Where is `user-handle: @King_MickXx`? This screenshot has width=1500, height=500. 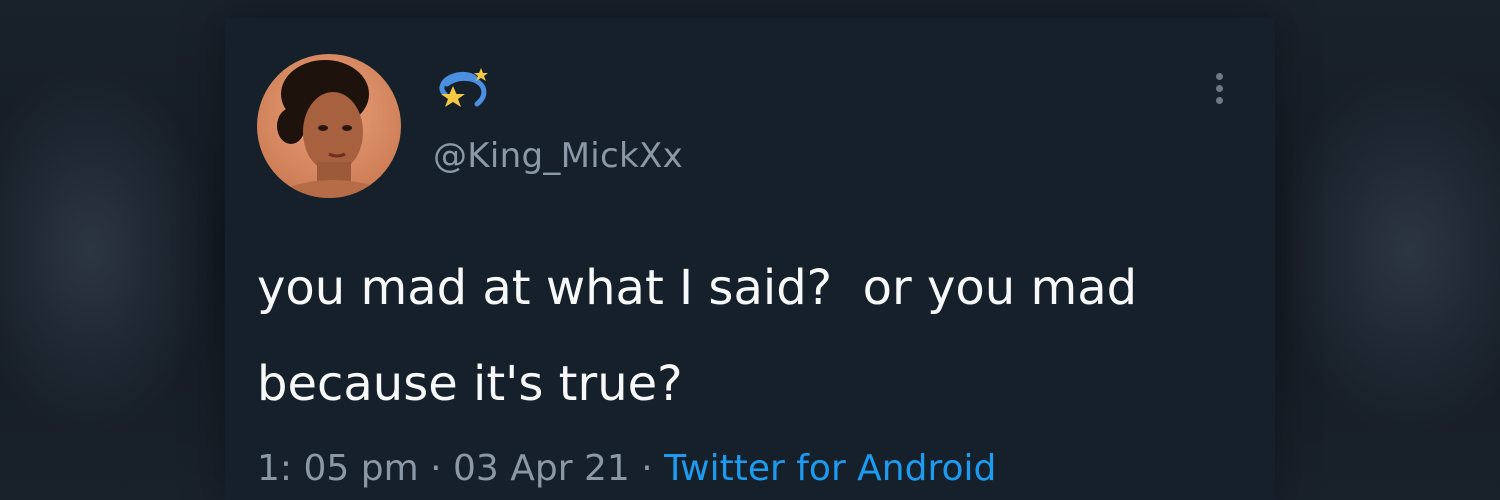
user-handle: @King_MickXx is located at coordinates (558, 156).